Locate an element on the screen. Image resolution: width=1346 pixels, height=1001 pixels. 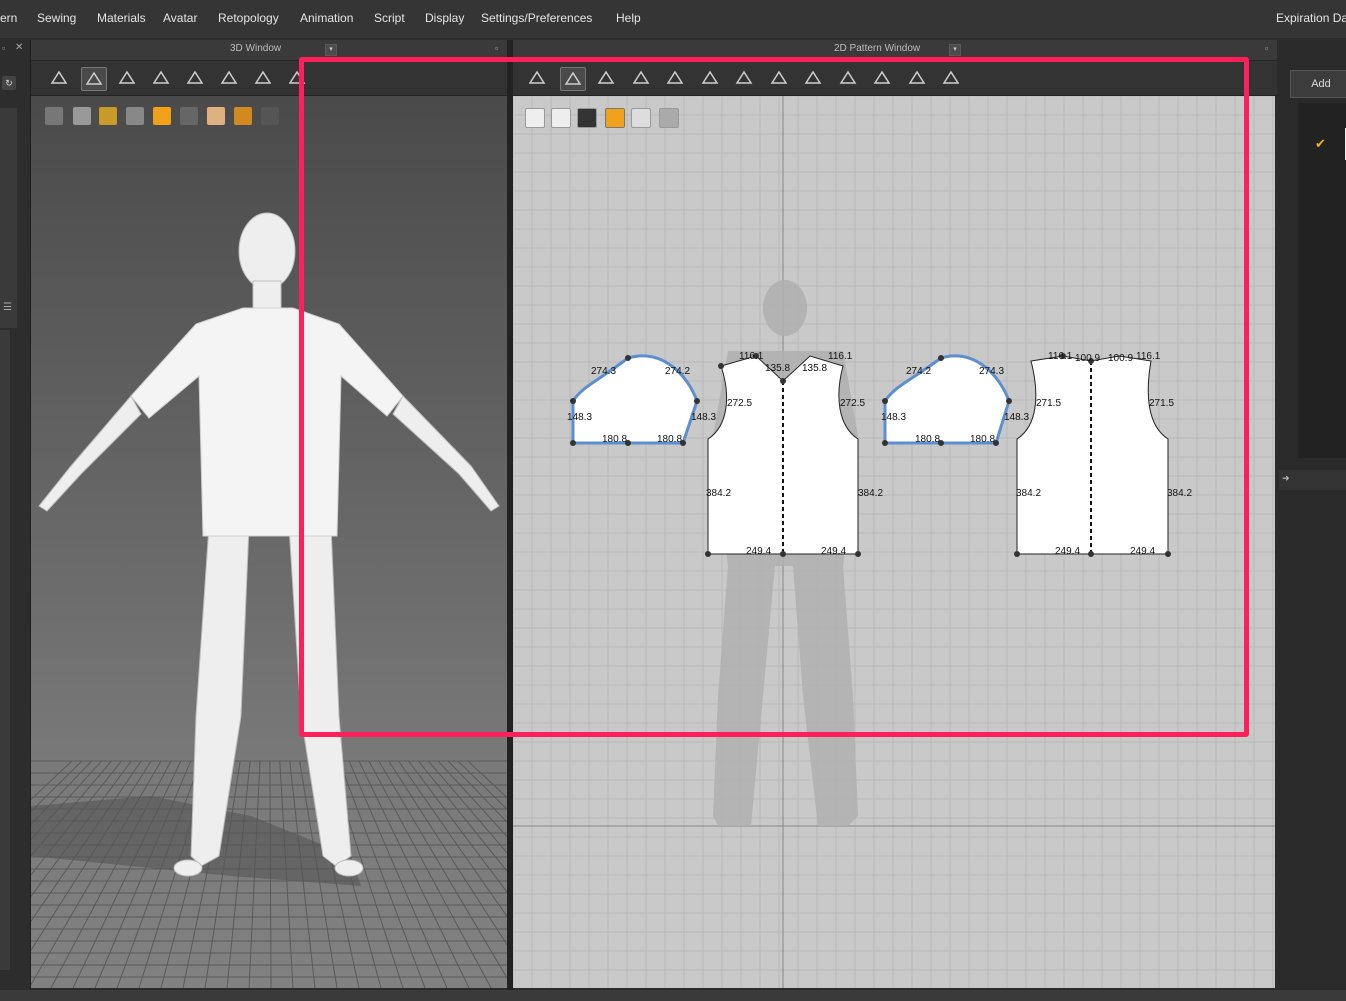
segment-icon is located at coordinates (537, 78).